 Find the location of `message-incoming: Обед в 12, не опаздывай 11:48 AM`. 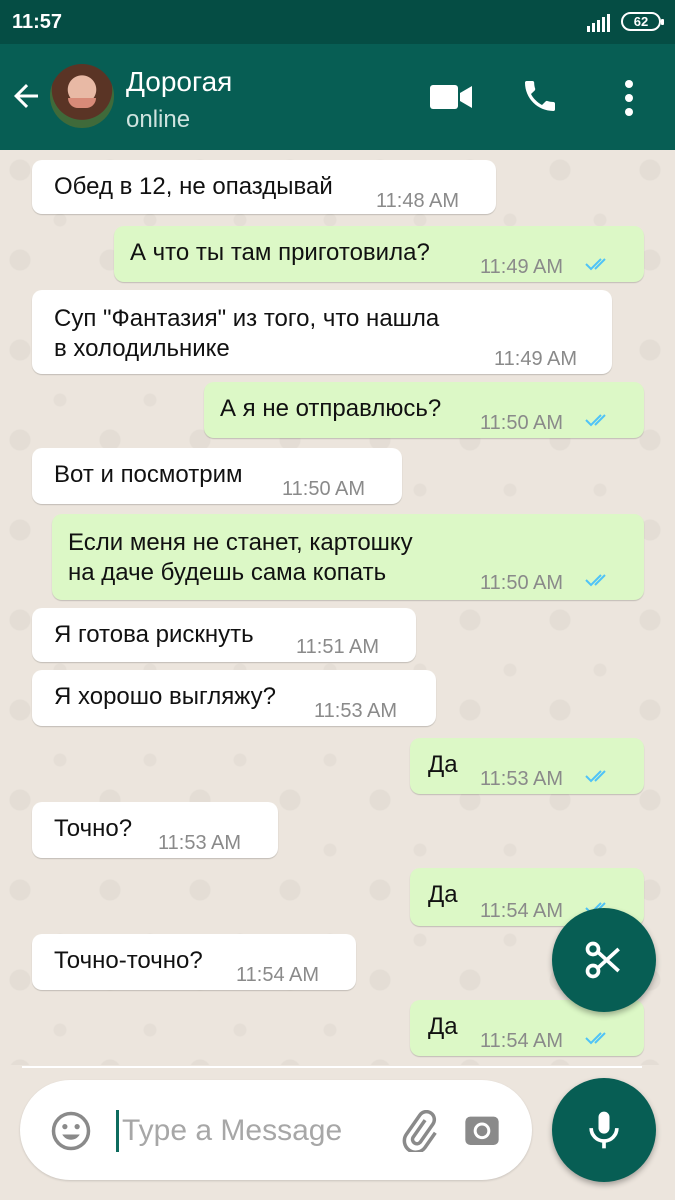

message-incoming: Обед в 12, не опаздывай 11:48 AM is located at coordinates (264, 187).